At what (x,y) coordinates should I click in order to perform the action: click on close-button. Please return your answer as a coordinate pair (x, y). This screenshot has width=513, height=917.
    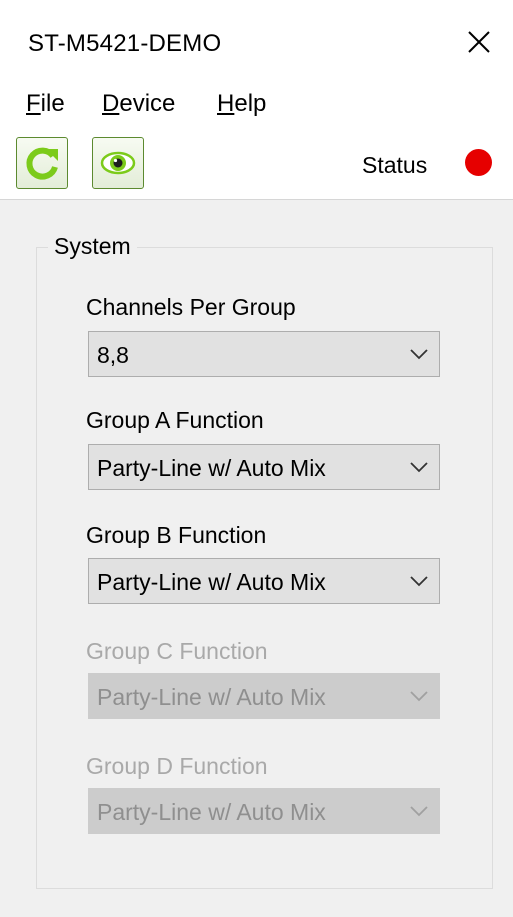
    Looking at the image, I should click on (479, 42).